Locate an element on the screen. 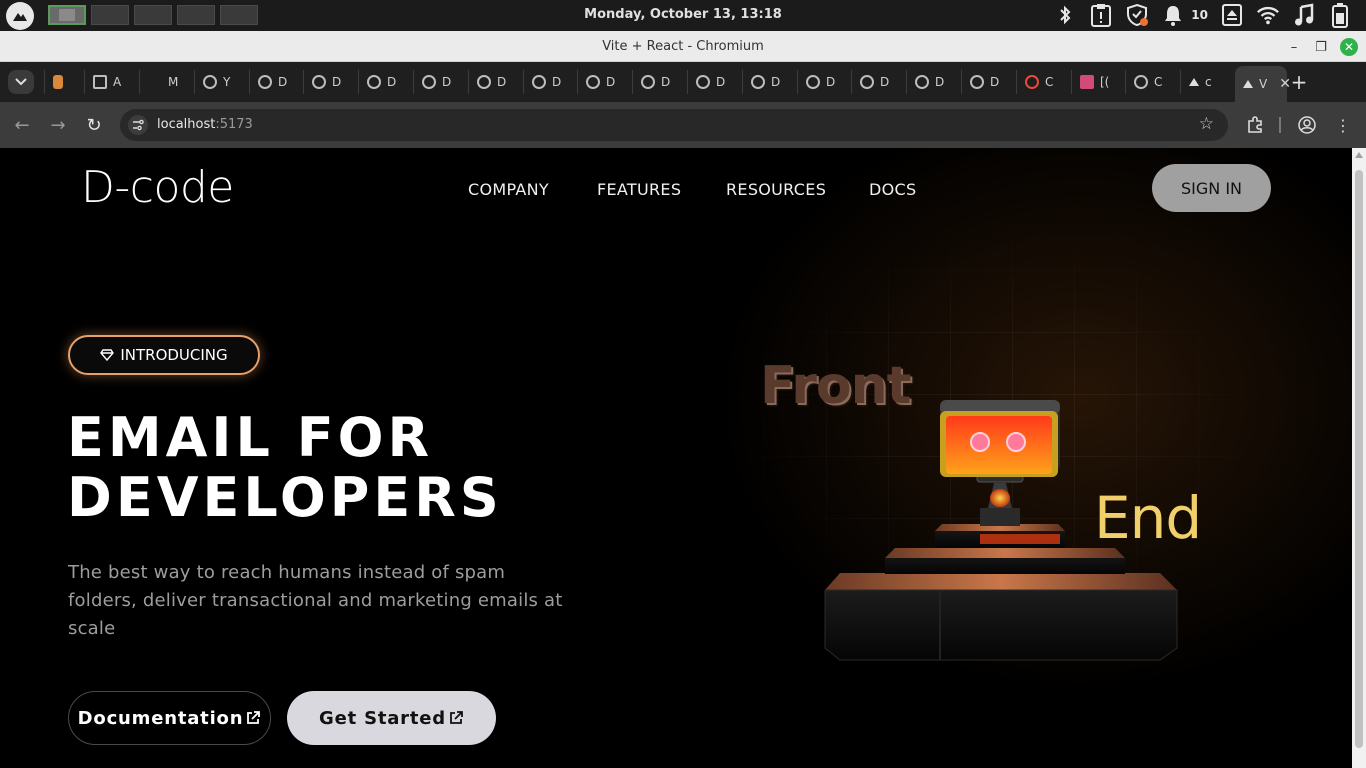 This screenshot has width=1366, height=768. scroll-thumb is located at coordinates (1359, 459).